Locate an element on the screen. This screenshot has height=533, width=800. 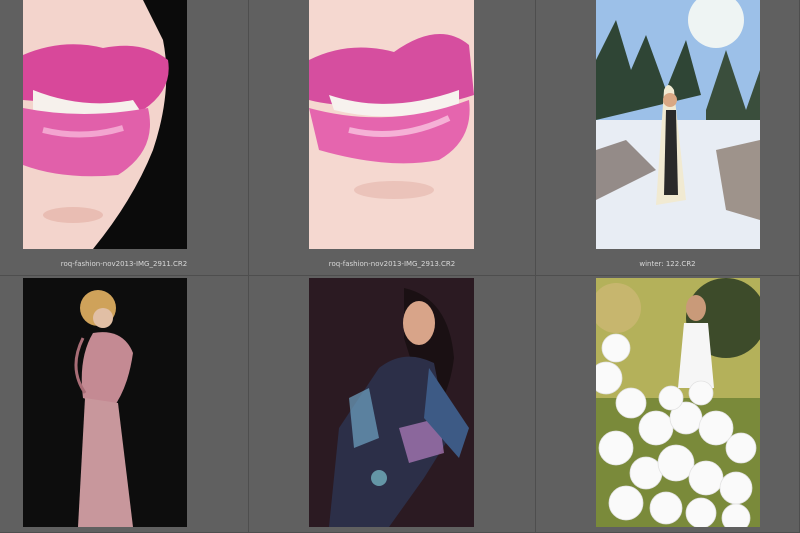
thumbnail-filename: roq-fashion-nov2013-IMG_2911.CR2 is located at coordinates (124, 264).